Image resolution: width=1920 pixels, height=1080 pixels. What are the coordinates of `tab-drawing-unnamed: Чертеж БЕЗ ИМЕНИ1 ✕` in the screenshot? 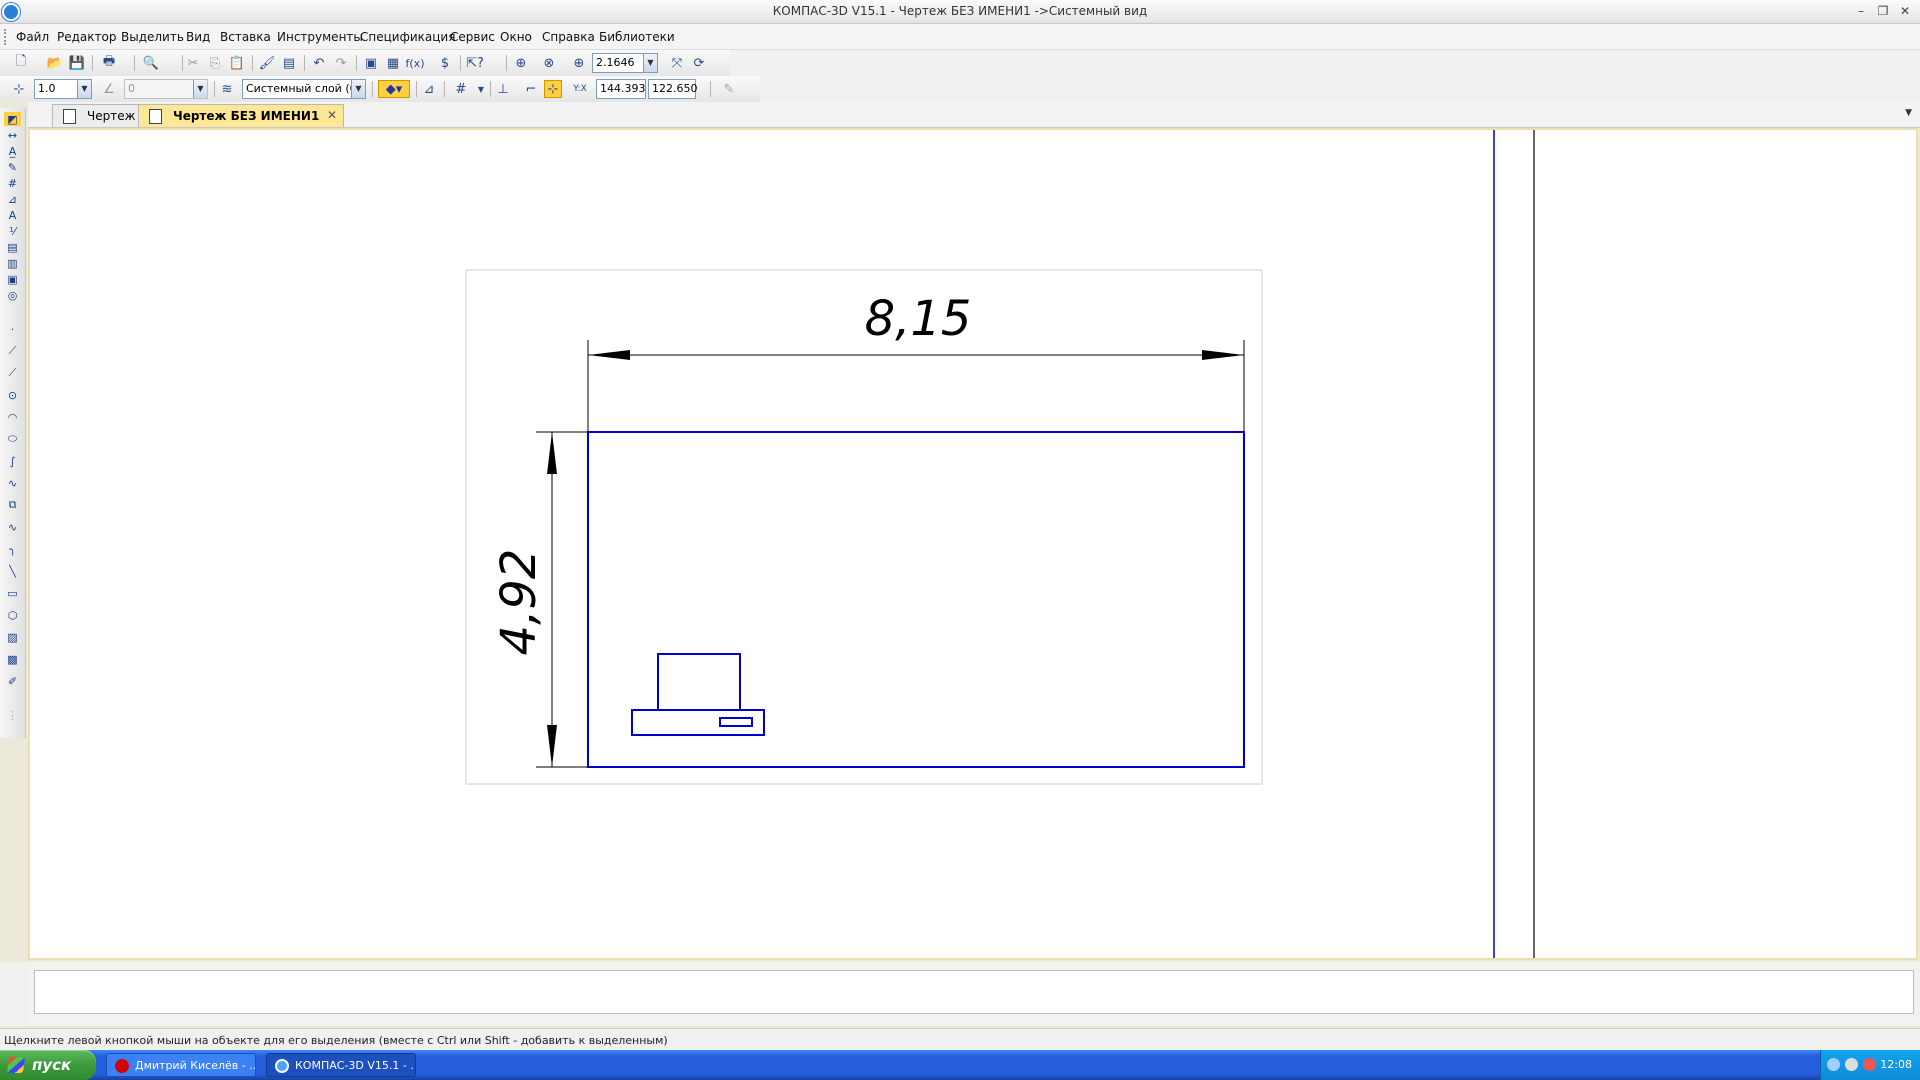 It's located at (241, 115).